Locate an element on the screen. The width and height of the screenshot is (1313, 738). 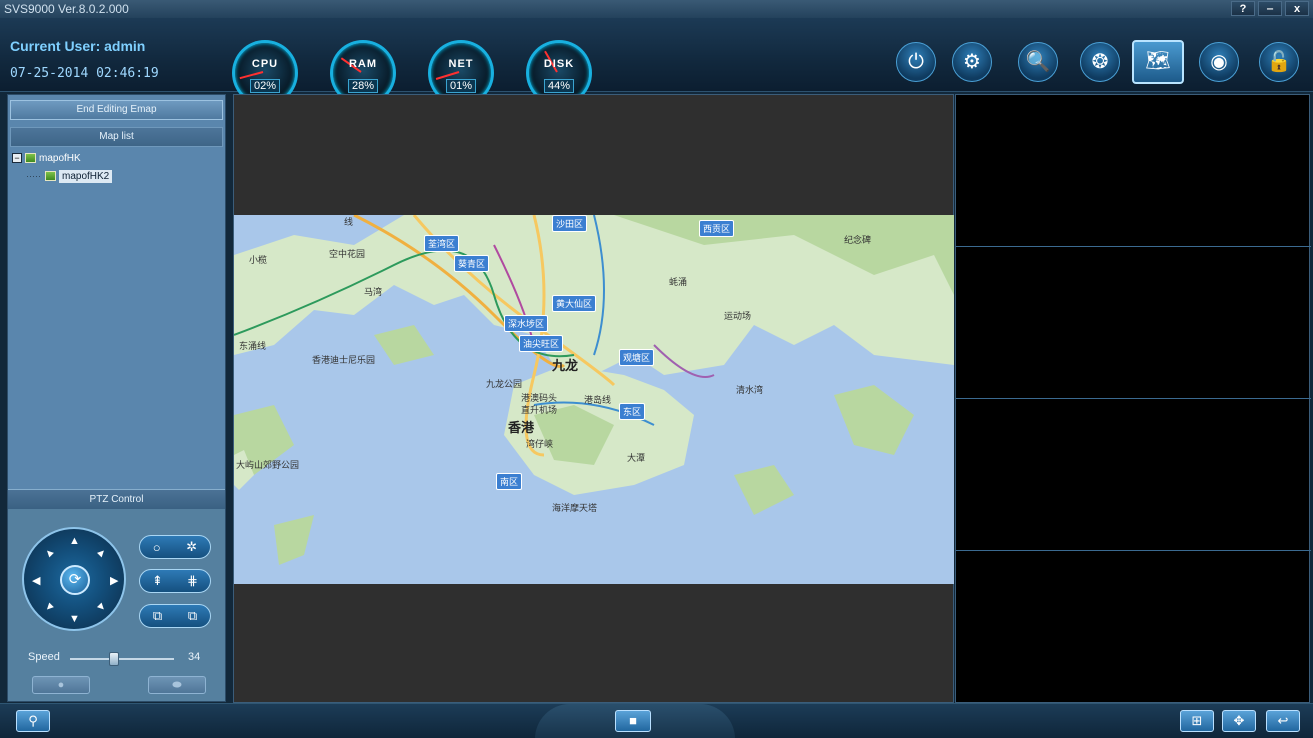
map-label: 观塘区 is located at coordinates (637, 357).